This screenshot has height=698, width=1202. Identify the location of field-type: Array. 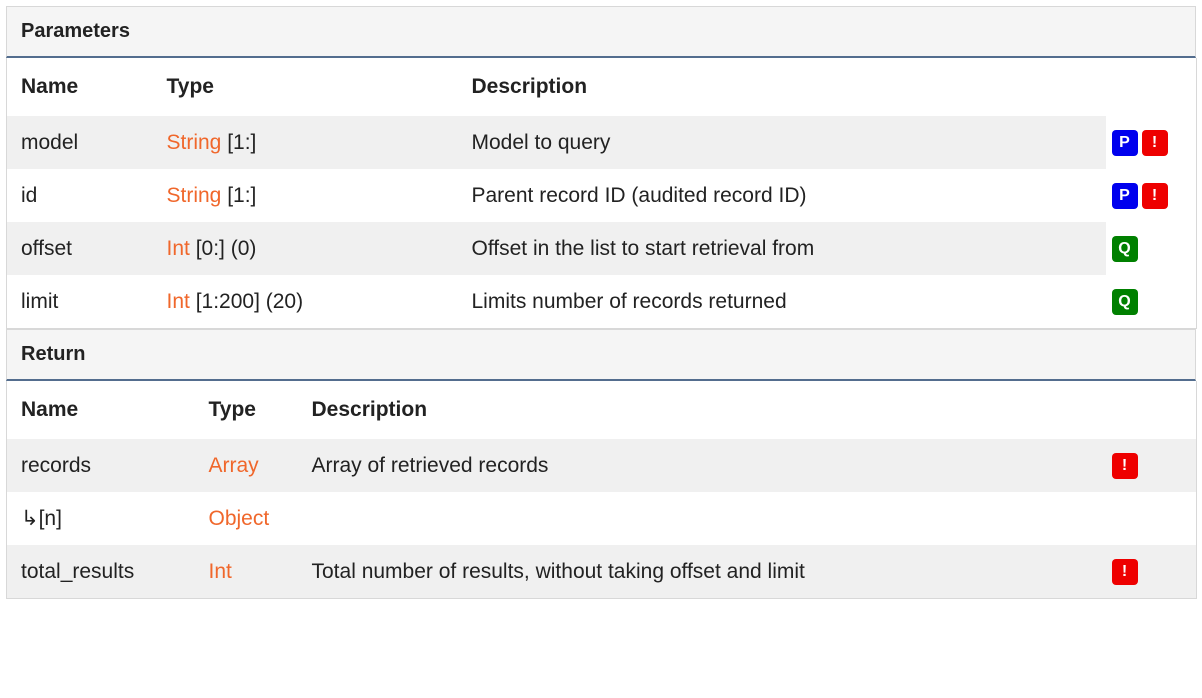
(246, 465).